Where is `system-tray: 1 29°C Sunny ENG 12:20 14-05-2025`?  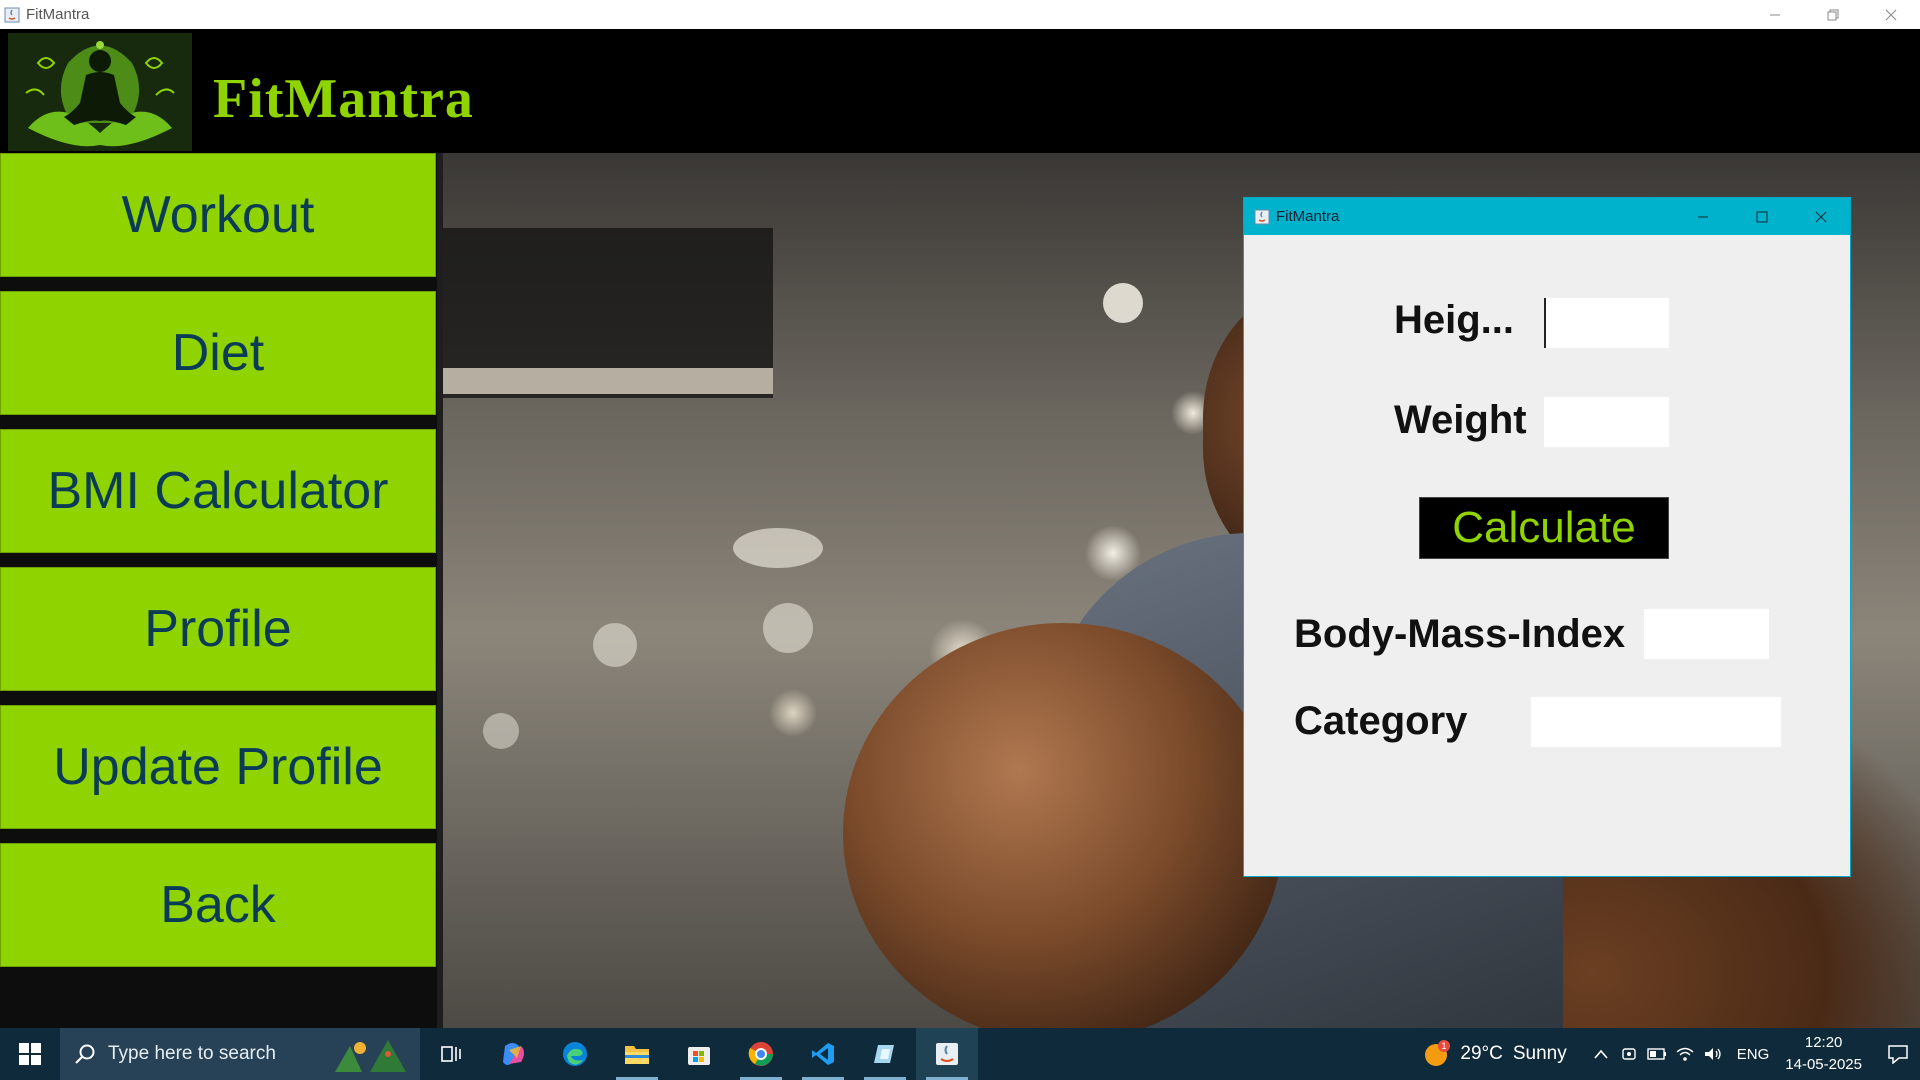 system-tray: 1 29°C Sunny ENG 12:20 14-05-2025 is located at coordinates (1671, 1054).